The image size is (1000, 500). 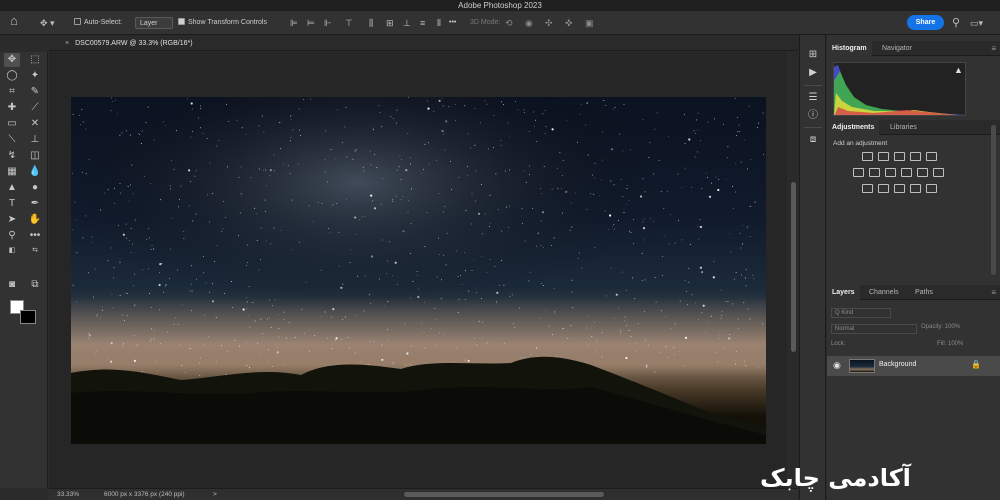 I want to click on 3d-slide-icon: ✜, so click(x=569, y=23).